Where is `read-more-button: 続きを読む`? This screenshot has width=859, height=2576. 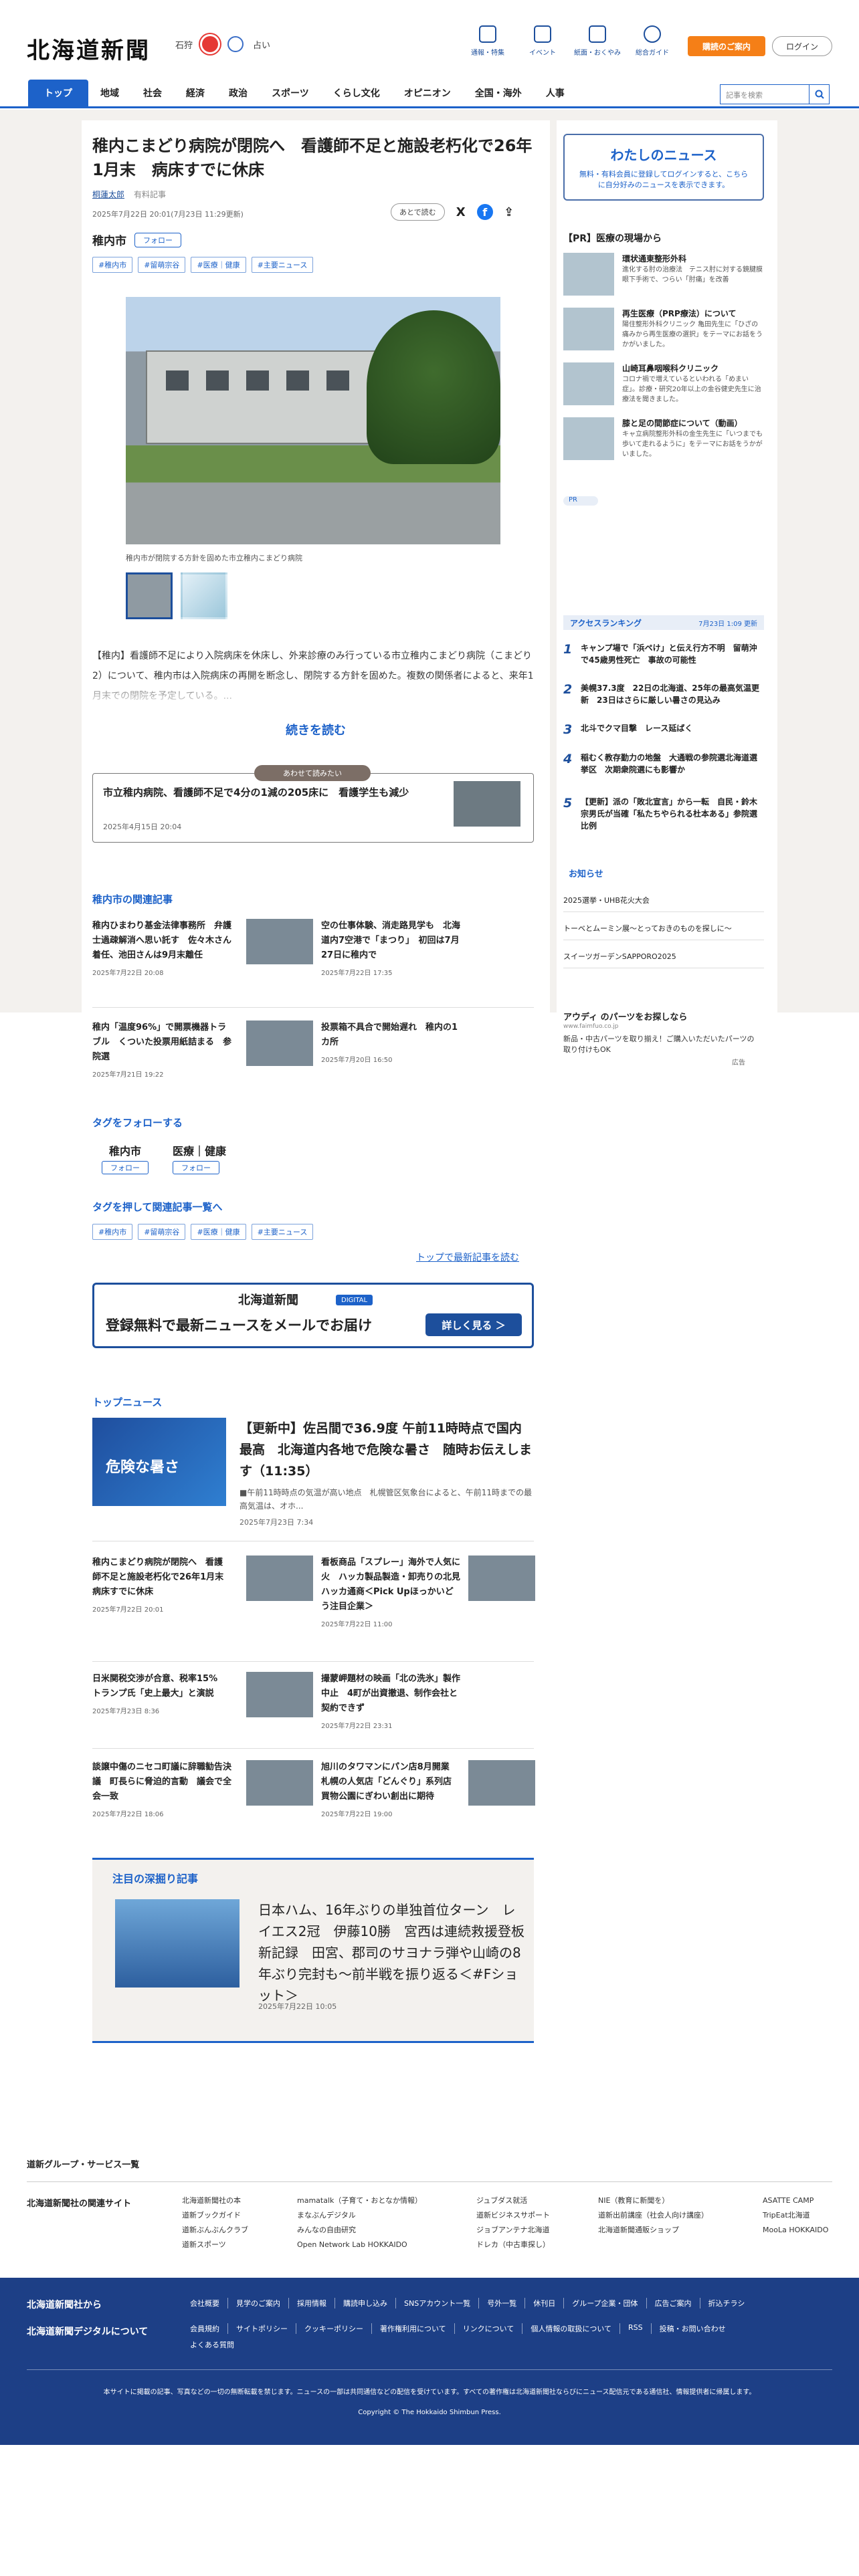 read-more-button: 続きを読む is located at coordinates (316, 729).